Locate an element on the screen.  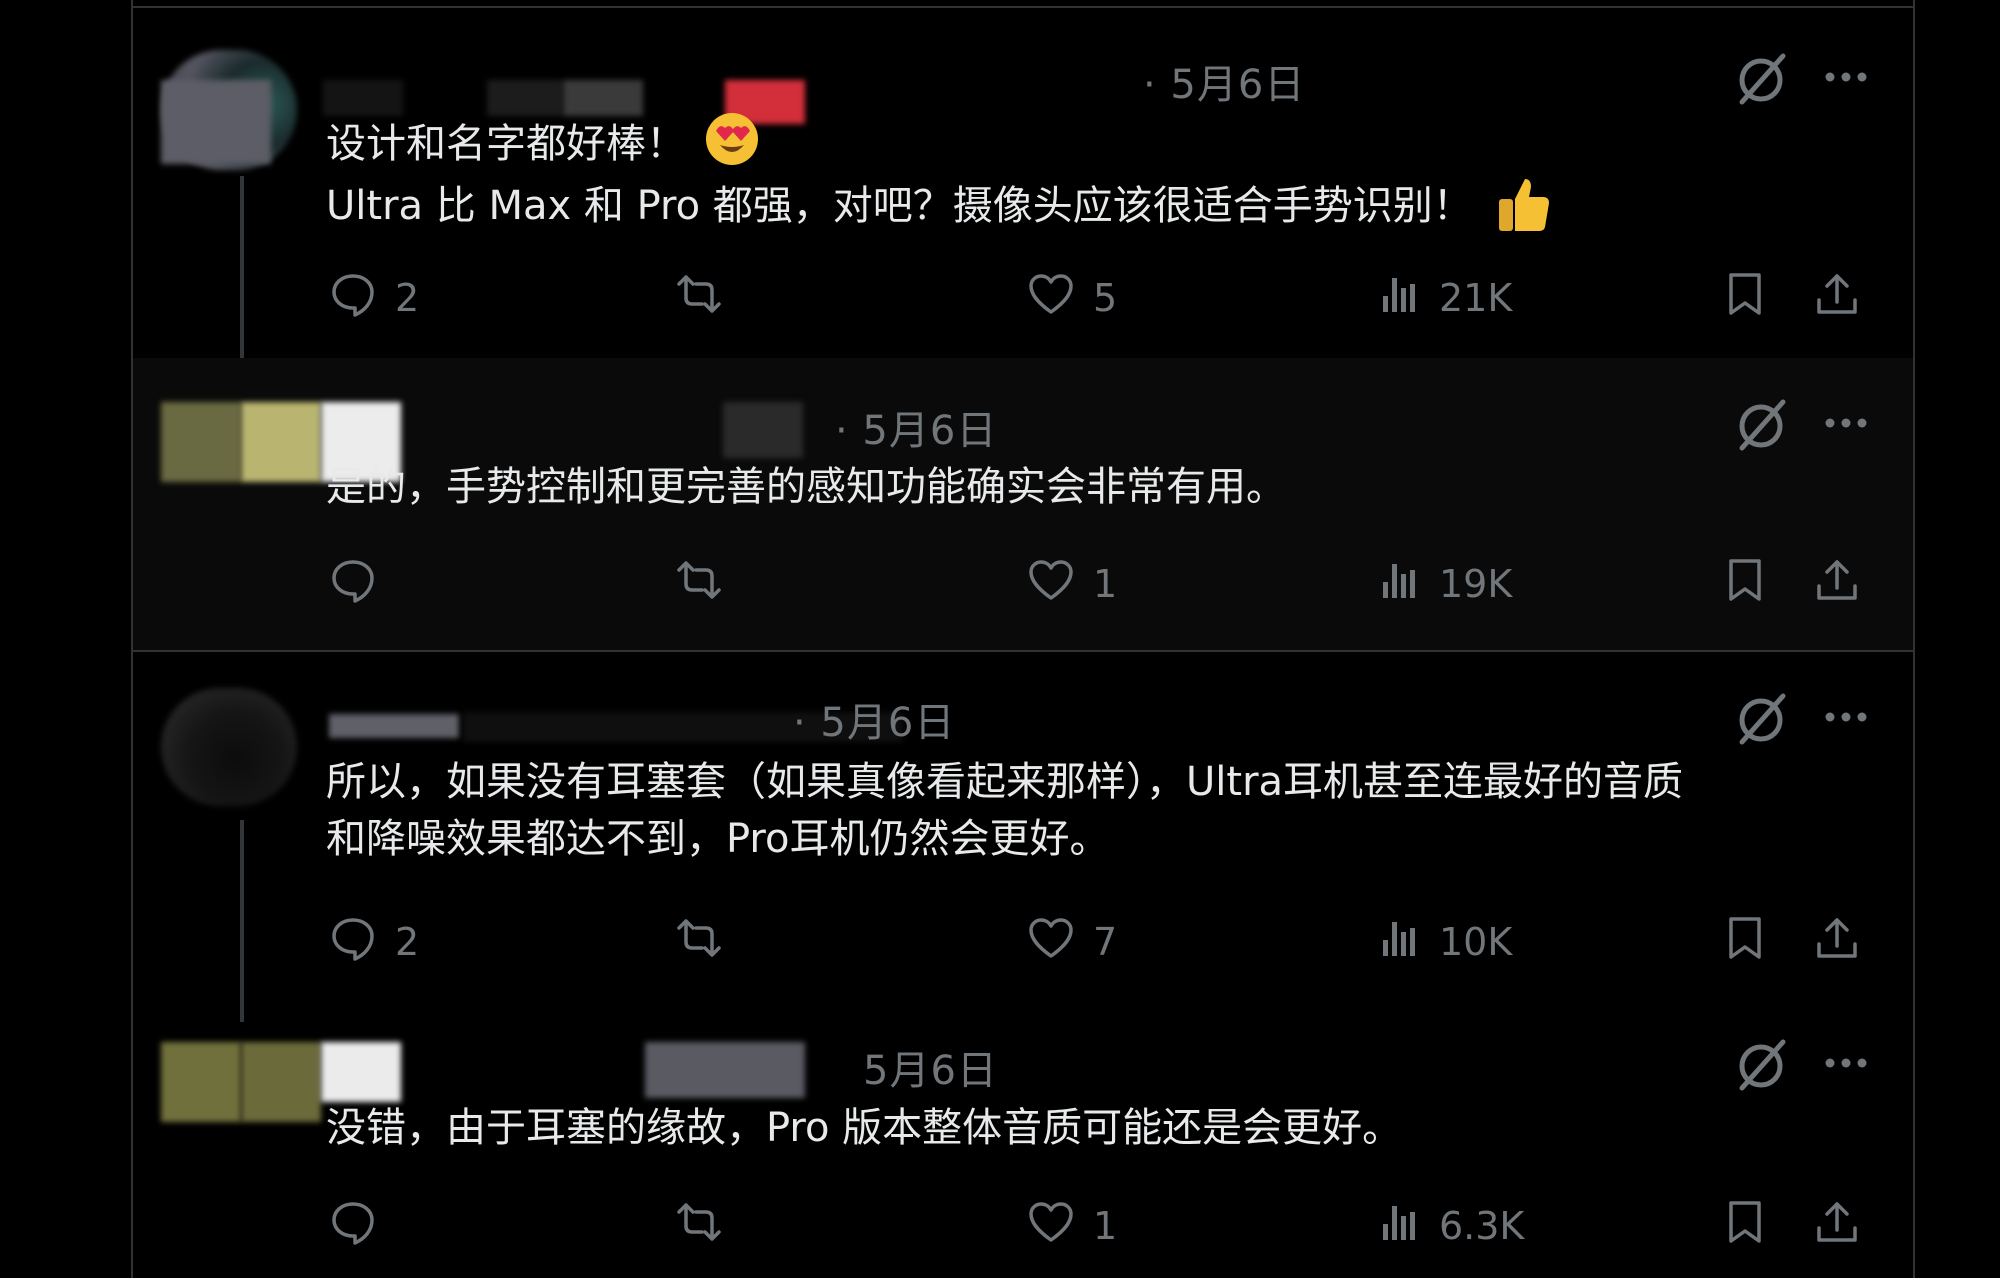
tweet-text: 所以，如果没有耳塞套（如果真像看起来那样），Ultra耳机甚至连最好的音质 is located at coordinates (1005, 782).